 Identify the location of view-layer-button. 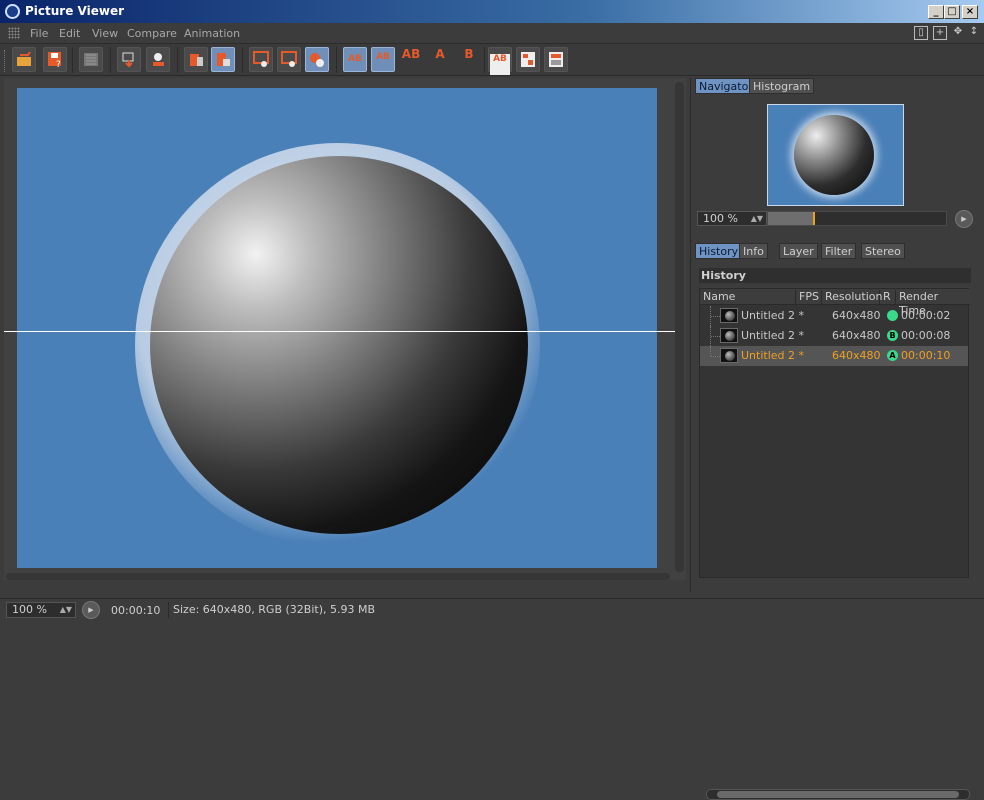
(261, 59).